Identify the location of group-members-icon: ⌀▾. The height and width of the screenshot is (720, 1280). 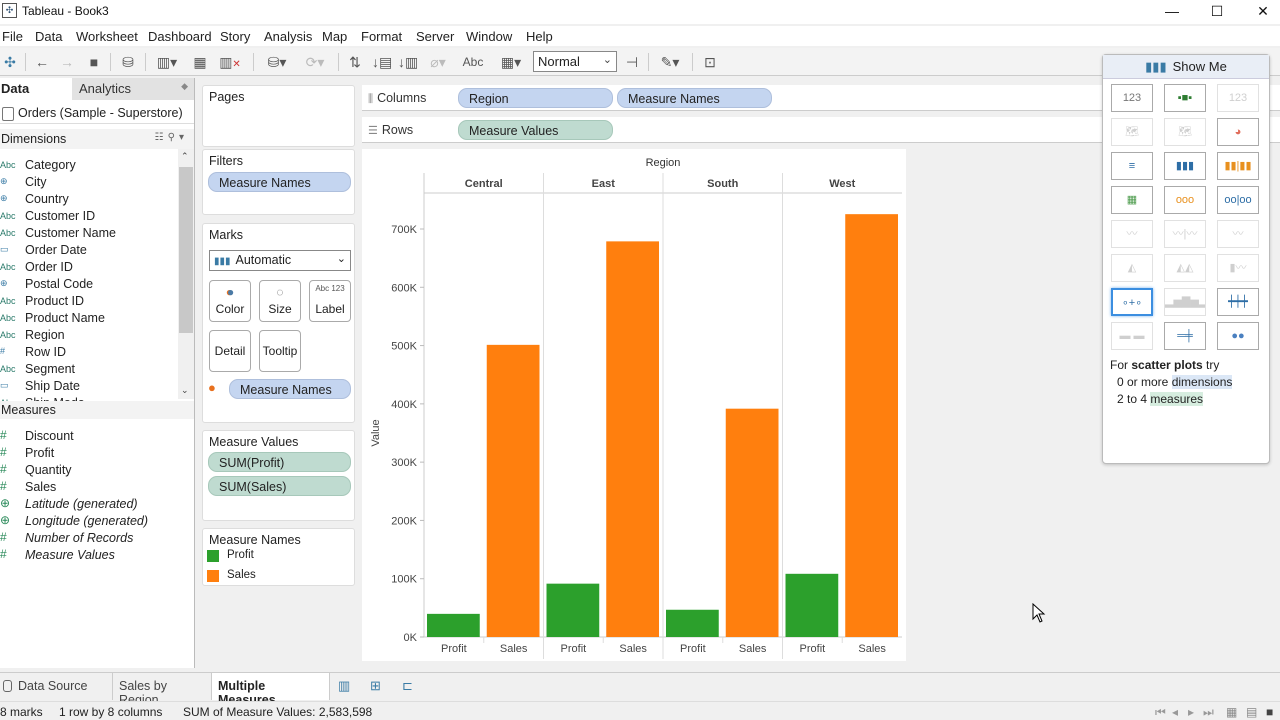
(438, 62).